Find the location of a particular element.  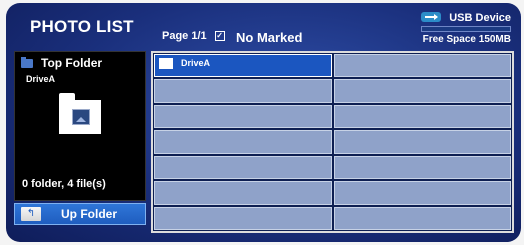

up-folder-button: ↰ Up Folder is located at coordinates (80, 214).